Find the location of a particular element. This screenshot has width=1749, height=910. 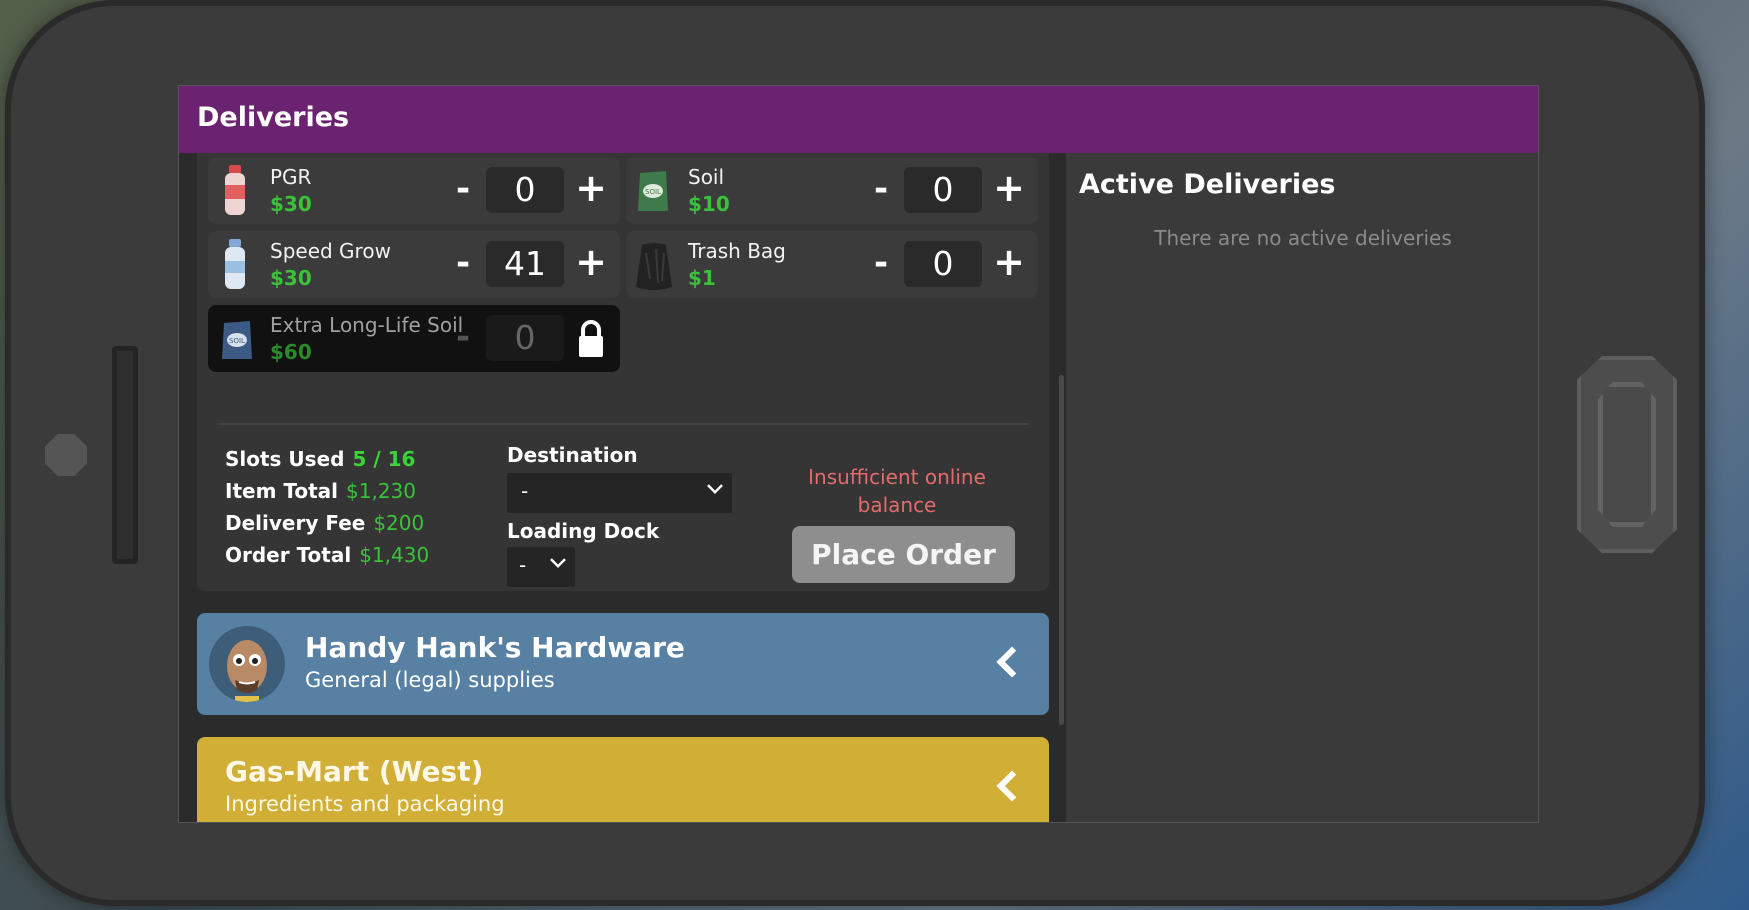

vendor-avatar is located at coordinates (247, 664).